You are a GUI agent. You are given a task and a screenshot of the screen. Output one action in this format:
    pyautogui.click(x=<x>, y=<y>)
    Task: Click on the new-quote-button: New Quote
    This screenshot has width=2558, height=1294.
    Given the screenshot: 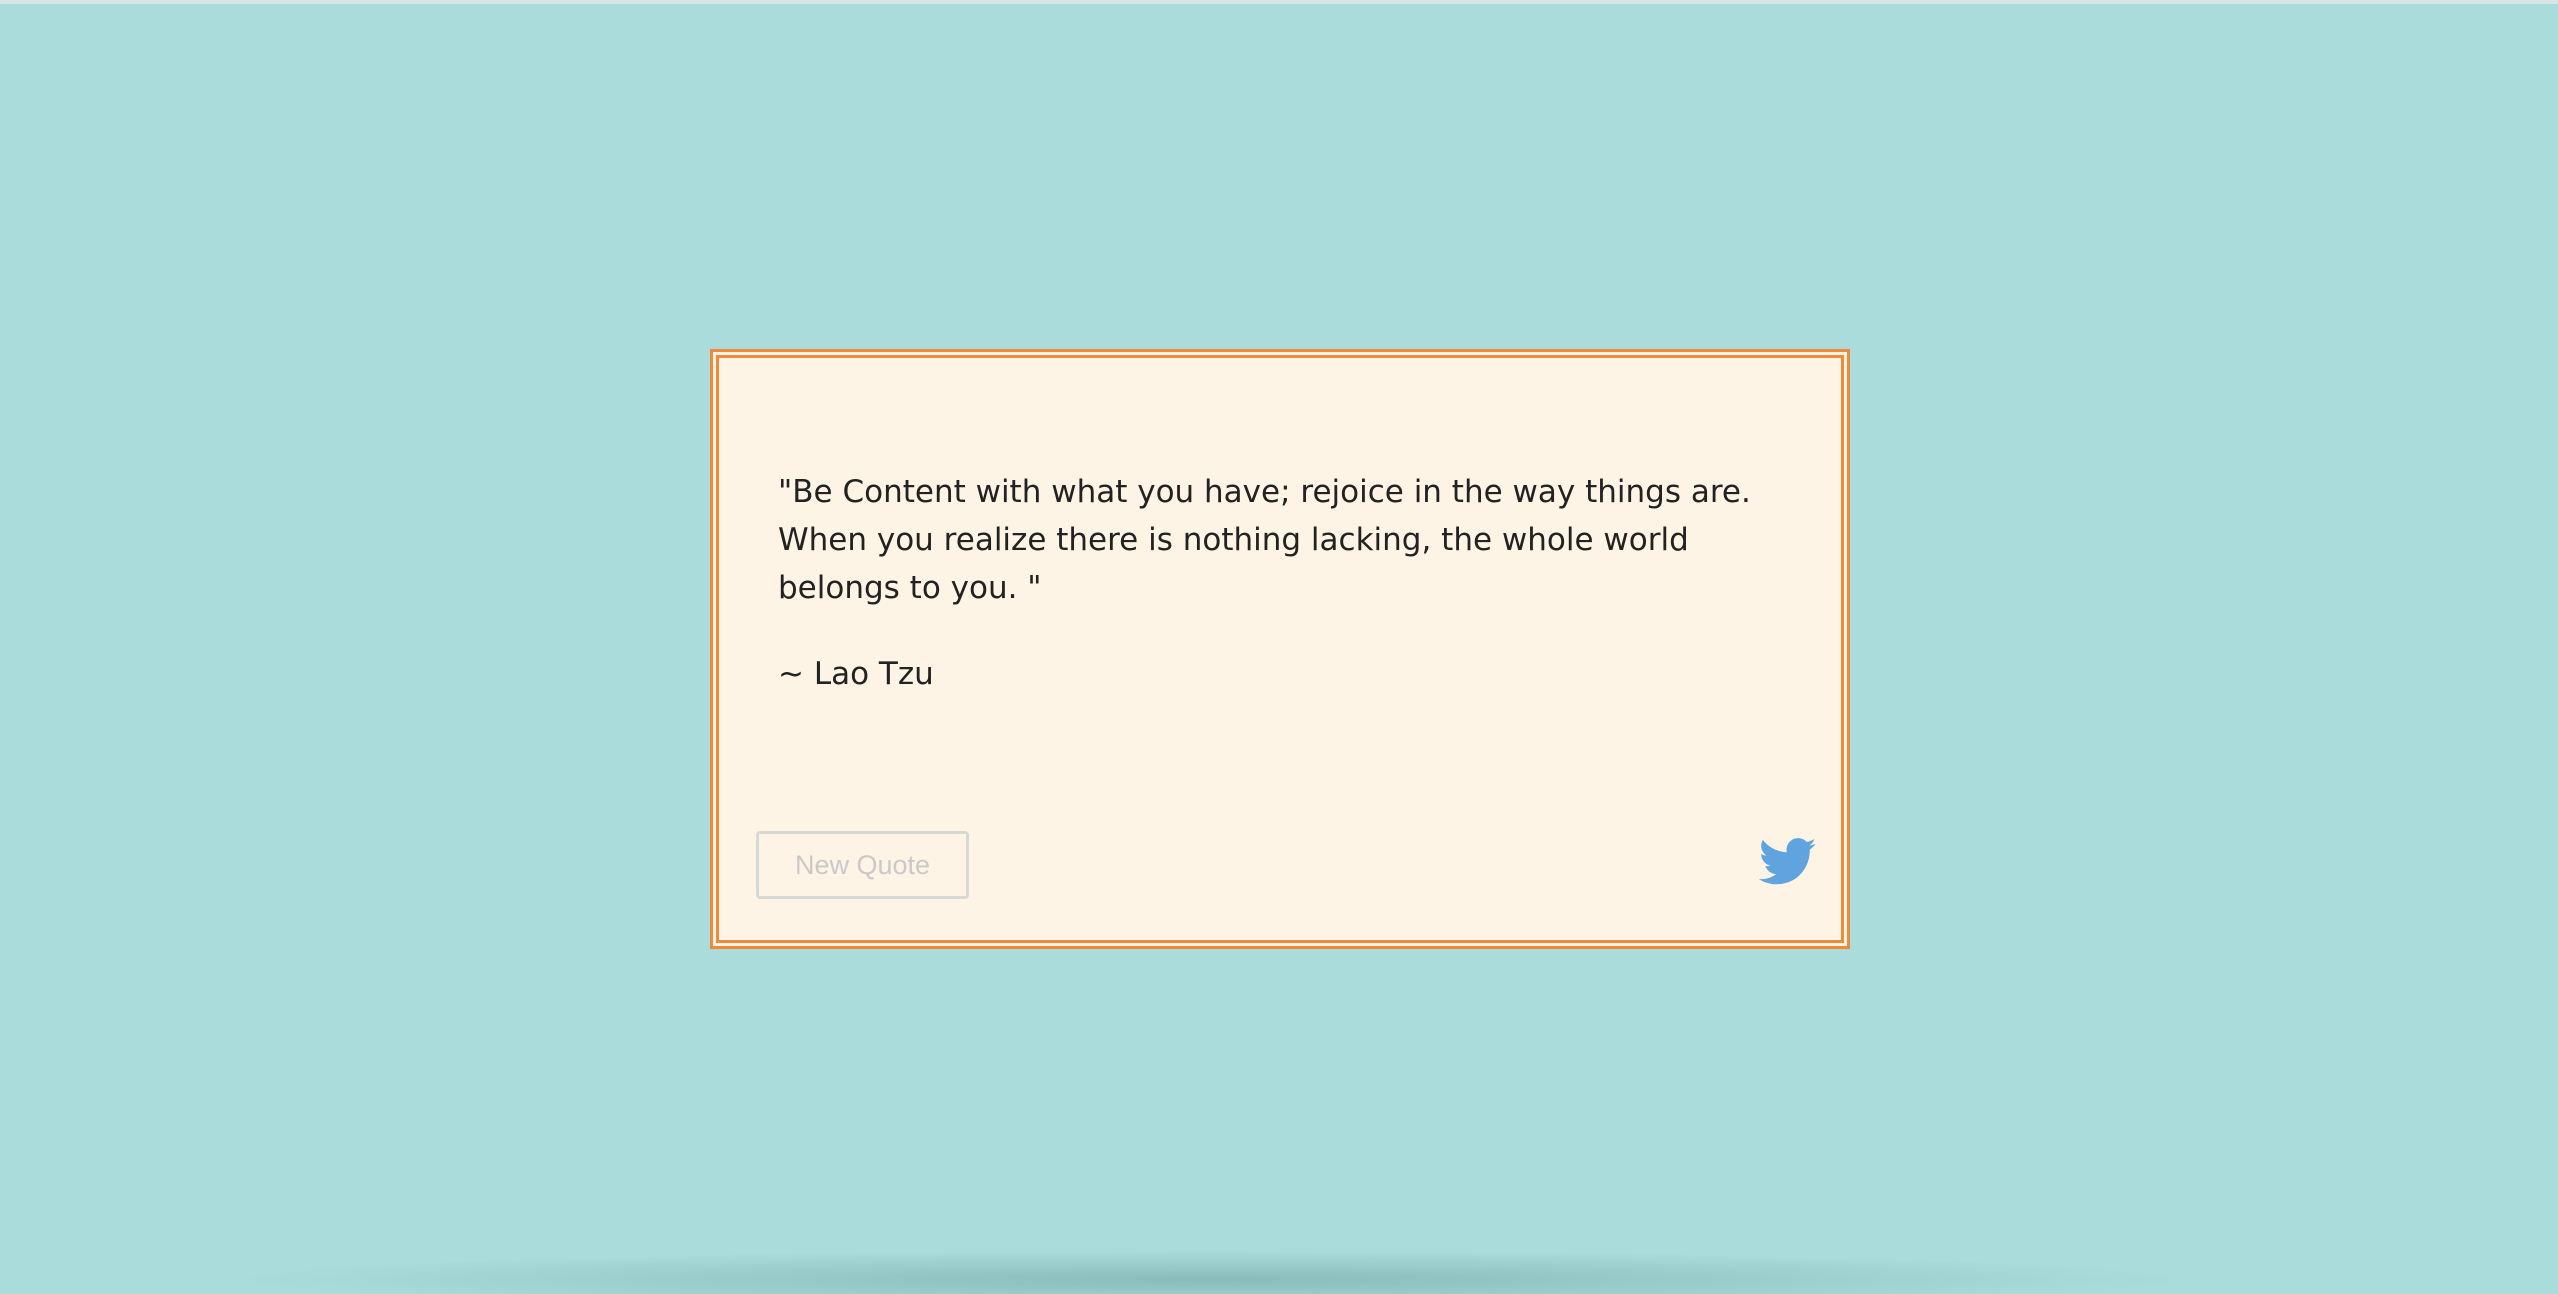 What is the action you would take?
    pyautogui.click(x=862, y=865)
    